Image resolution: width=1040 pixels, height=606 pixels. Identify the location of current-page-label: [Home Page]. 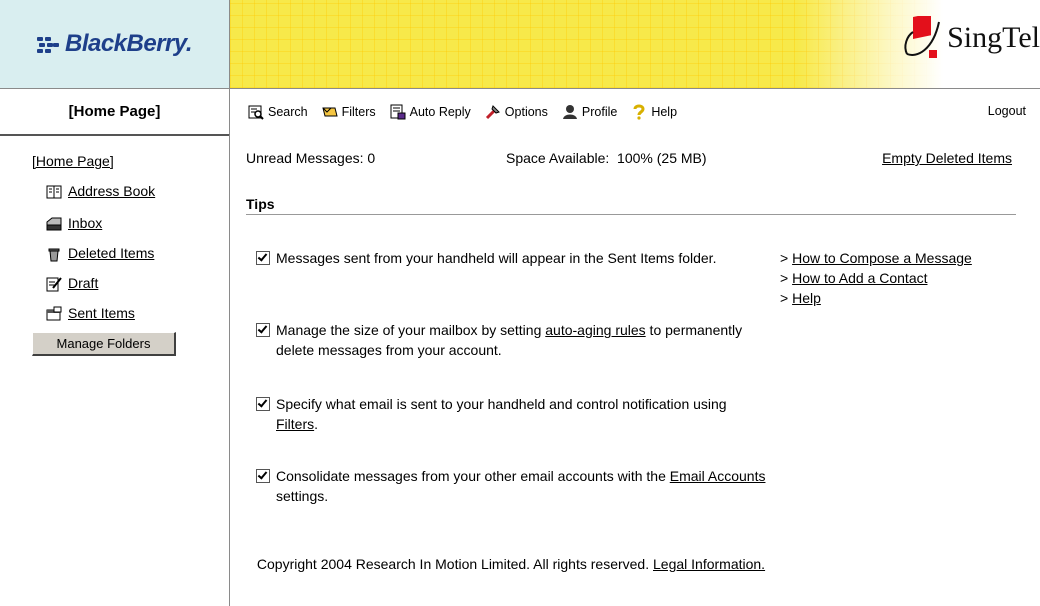
(115, 112).